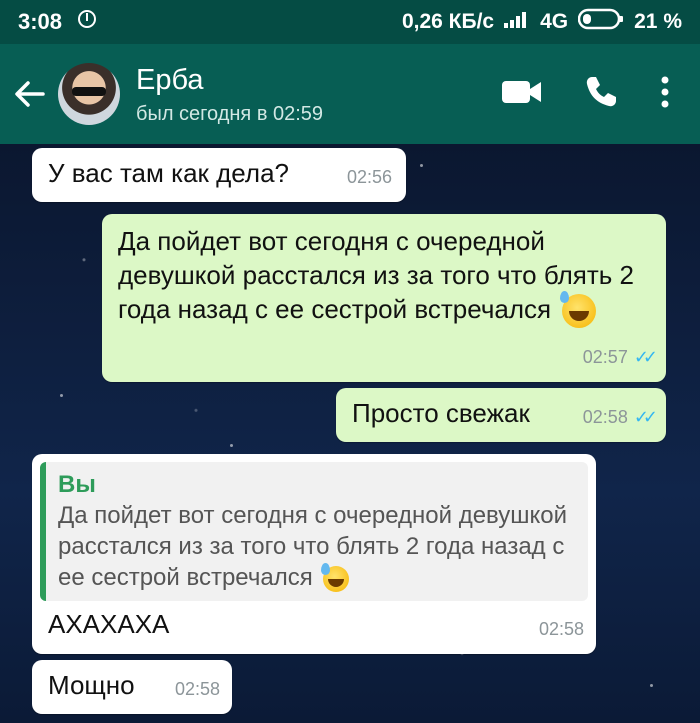 The width and height of the screenshot is (700, 723). I want to click on status-time: 3:08, so click(40, 21).